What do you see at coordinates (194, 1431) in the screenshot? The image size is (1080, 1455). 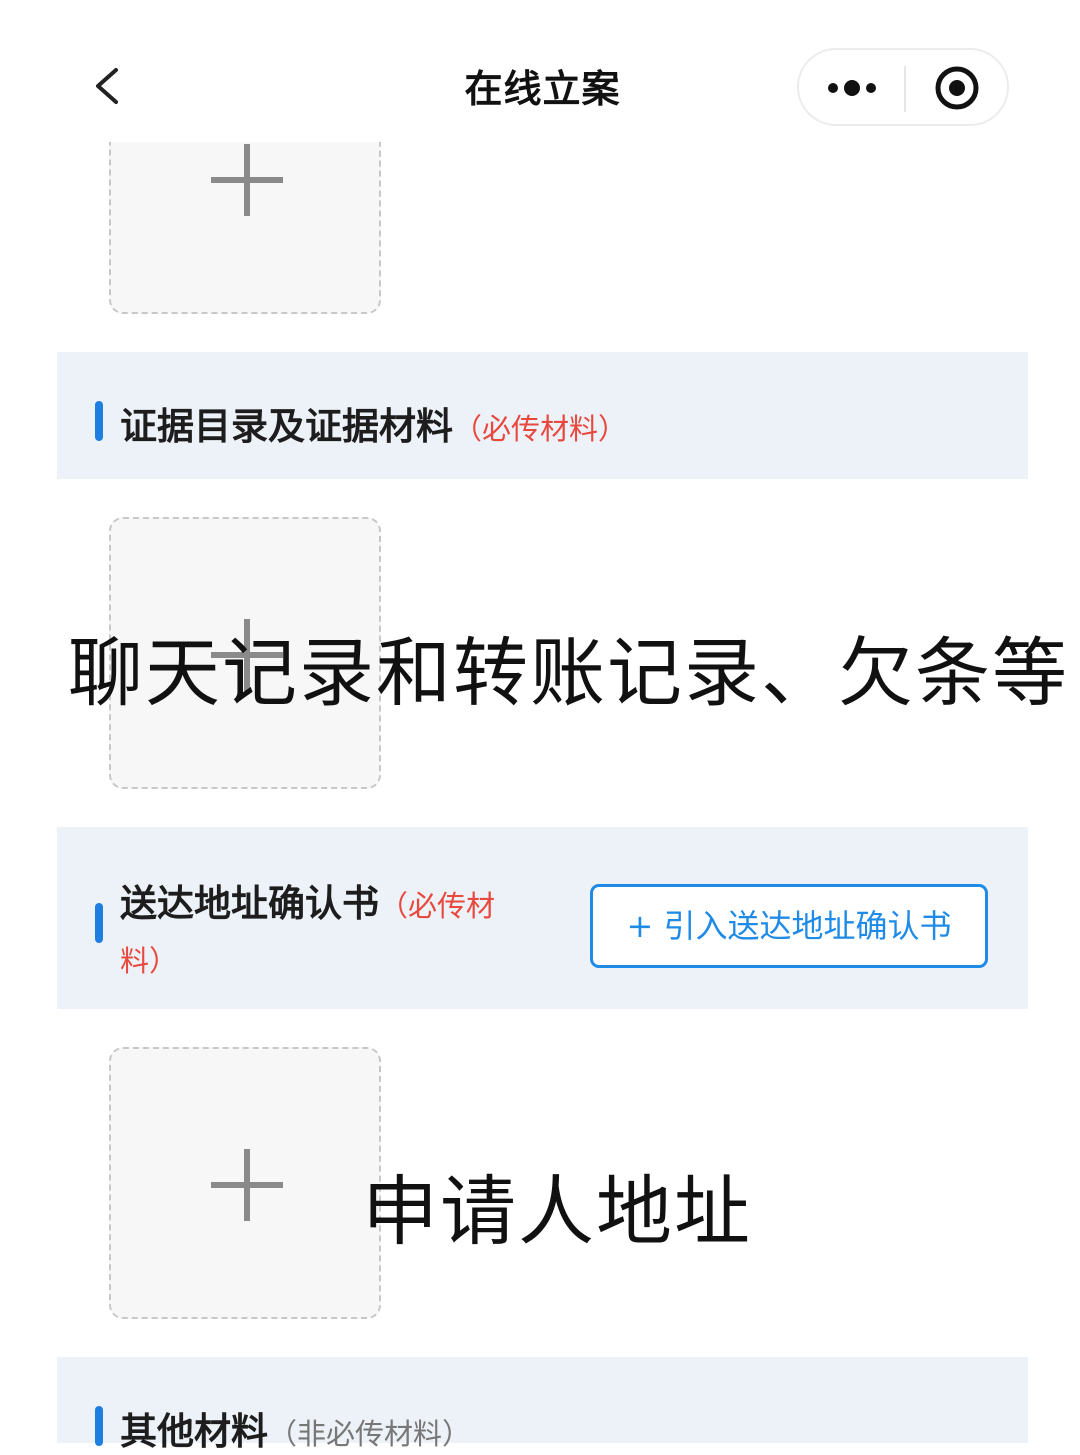 I see `section-title-other-materials: 其他材料` at bounding box center [194, 1431].